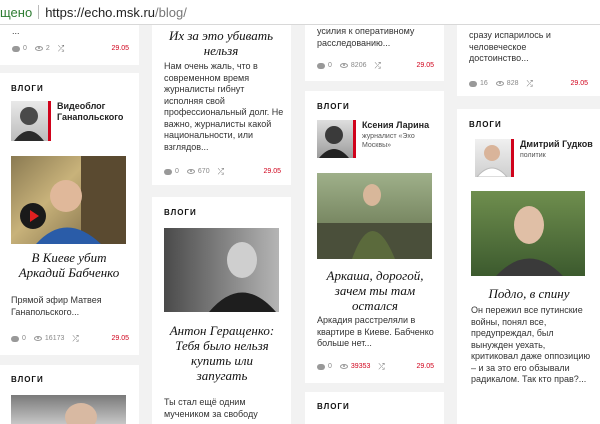 This screenshot has height=424, width=600. I want to click on video-thumbnail, so click(68, 200).